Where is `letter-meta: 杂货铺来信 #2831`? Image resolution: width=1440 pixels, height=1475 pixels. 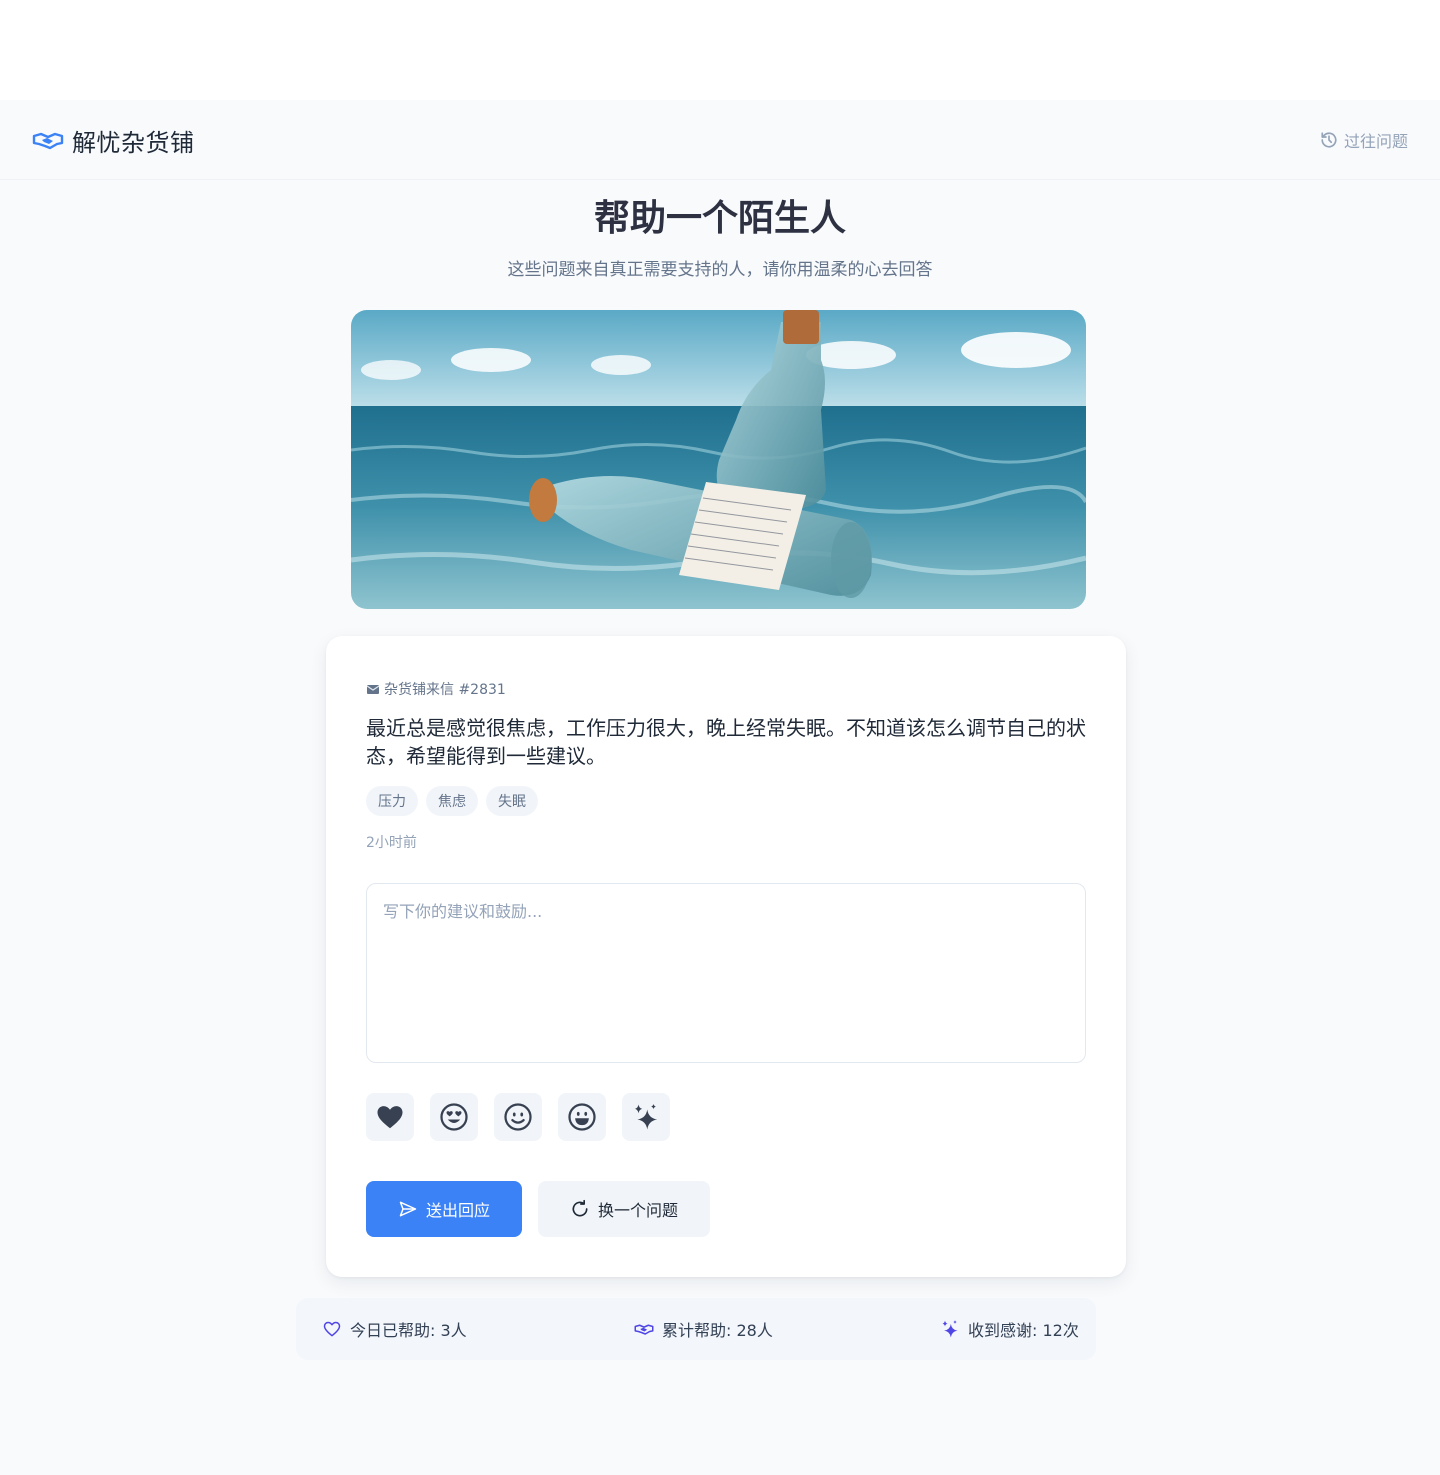
letter-meta: 杂货铺来信 #2831 is located at coordinates (436, 689).